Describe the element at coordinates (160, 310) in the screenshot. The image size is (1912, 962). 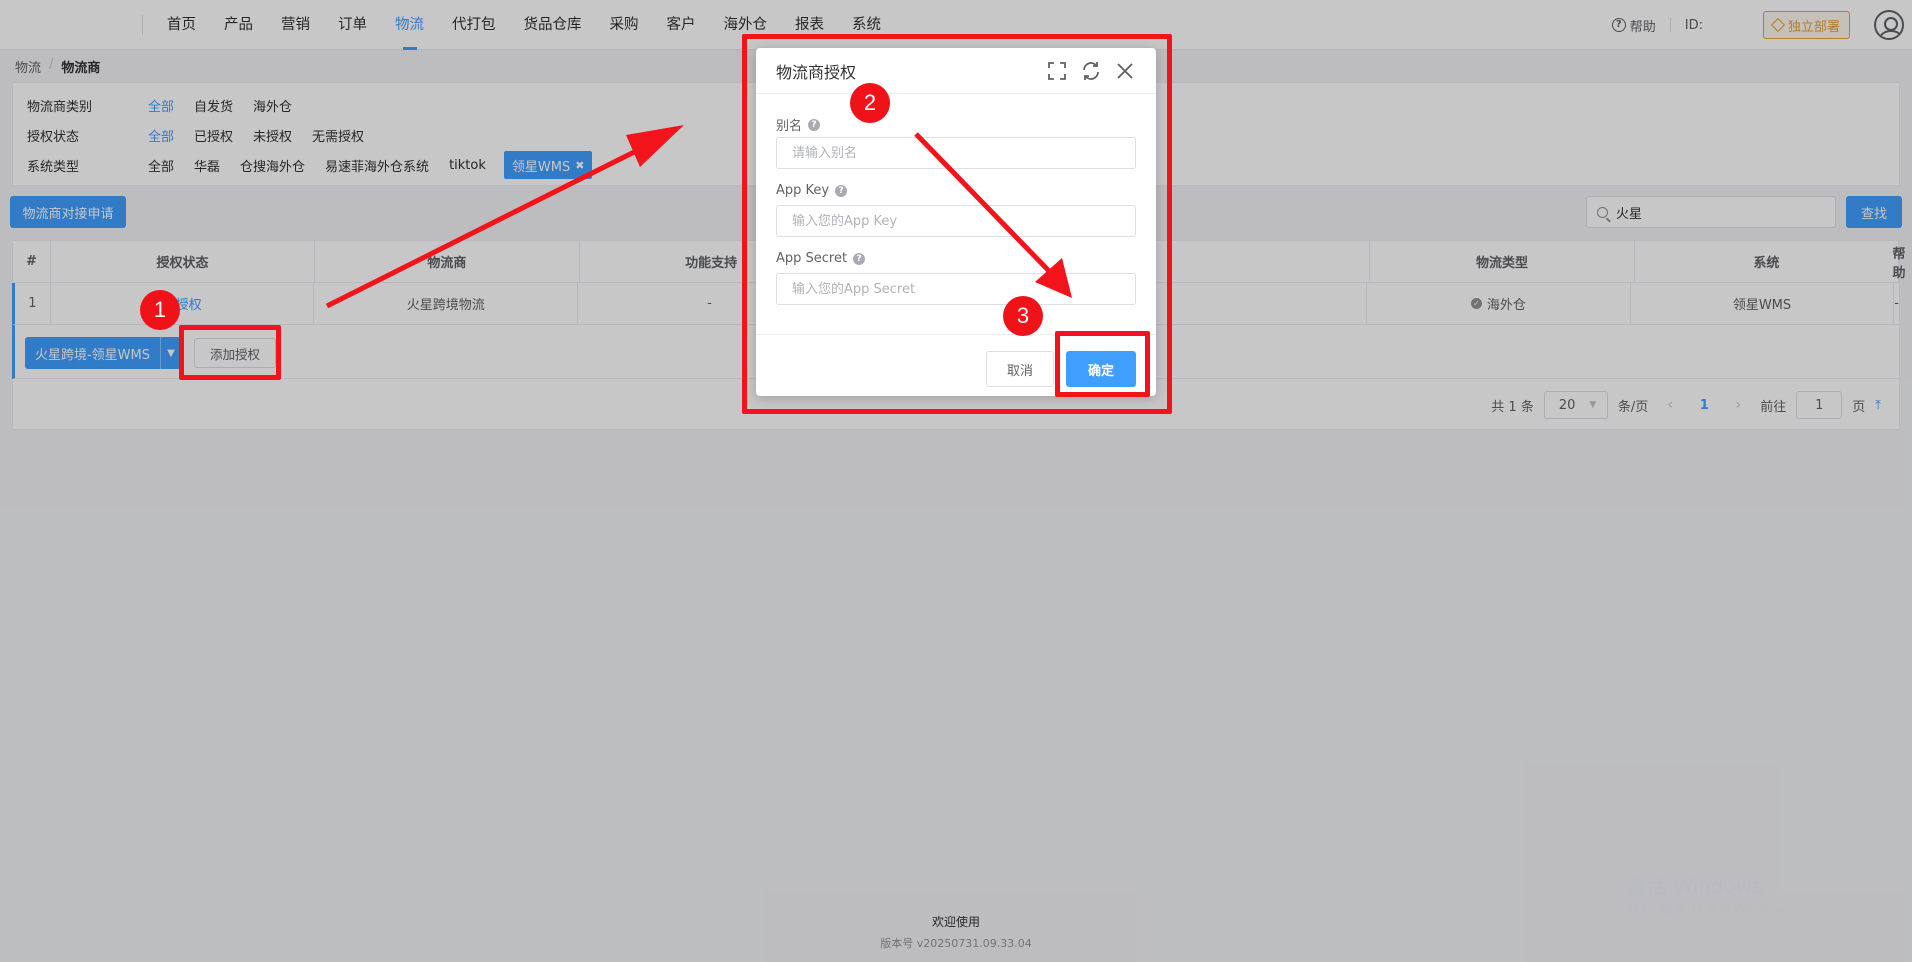
I see `step-badge-1: 1` at that location.